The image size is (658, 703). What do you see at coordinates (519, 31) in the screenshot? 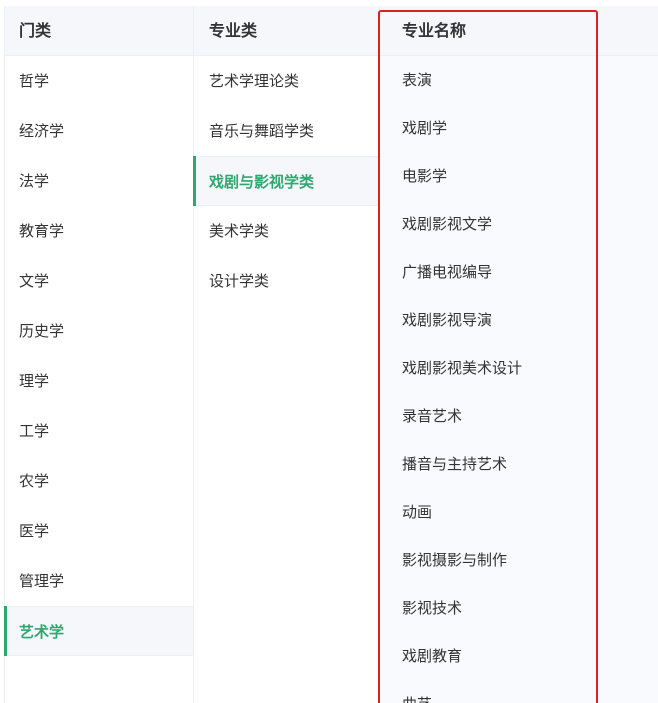
I see `major-header: 专业名称` at bounding box center [519, 31].